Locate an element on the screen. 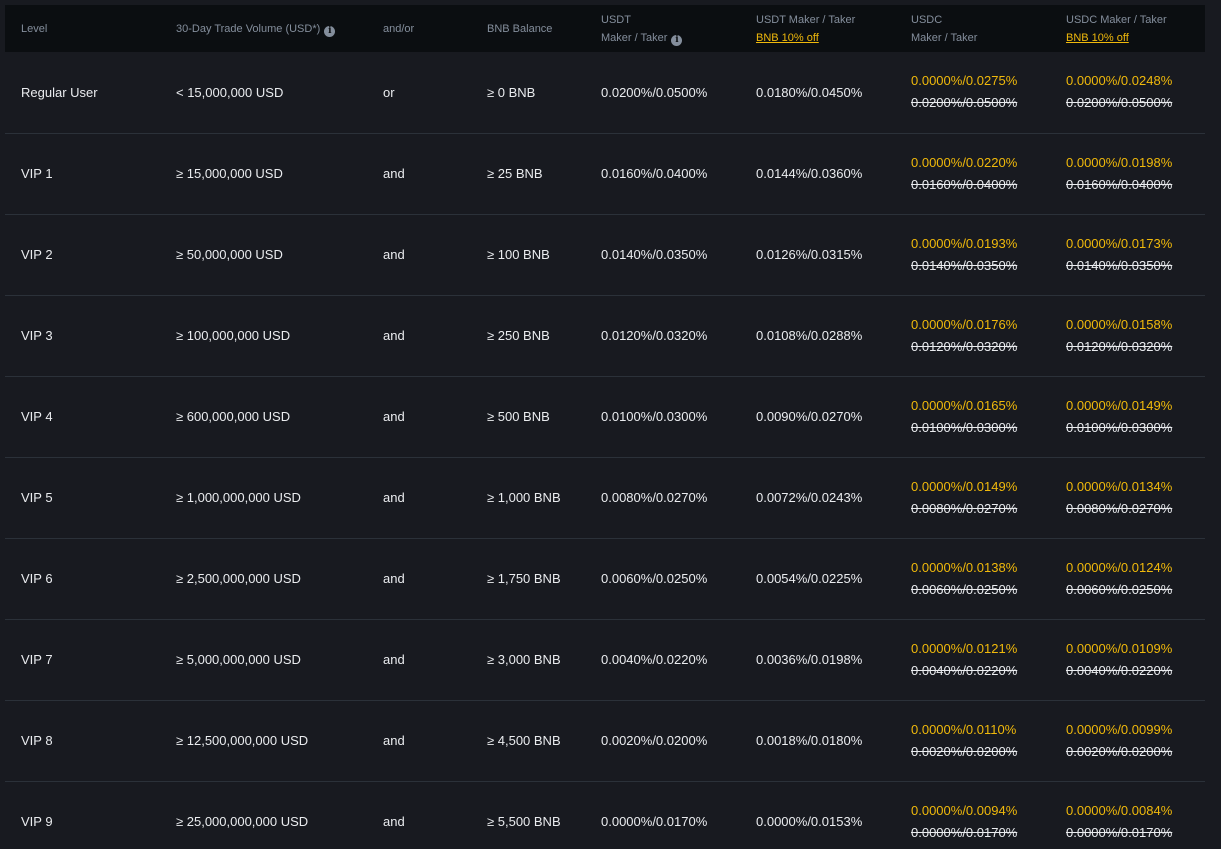  cell-usdc-fee: 0.0000%/0.0094% 0.0000%/0.0170% is located at coordinates (972, 815).